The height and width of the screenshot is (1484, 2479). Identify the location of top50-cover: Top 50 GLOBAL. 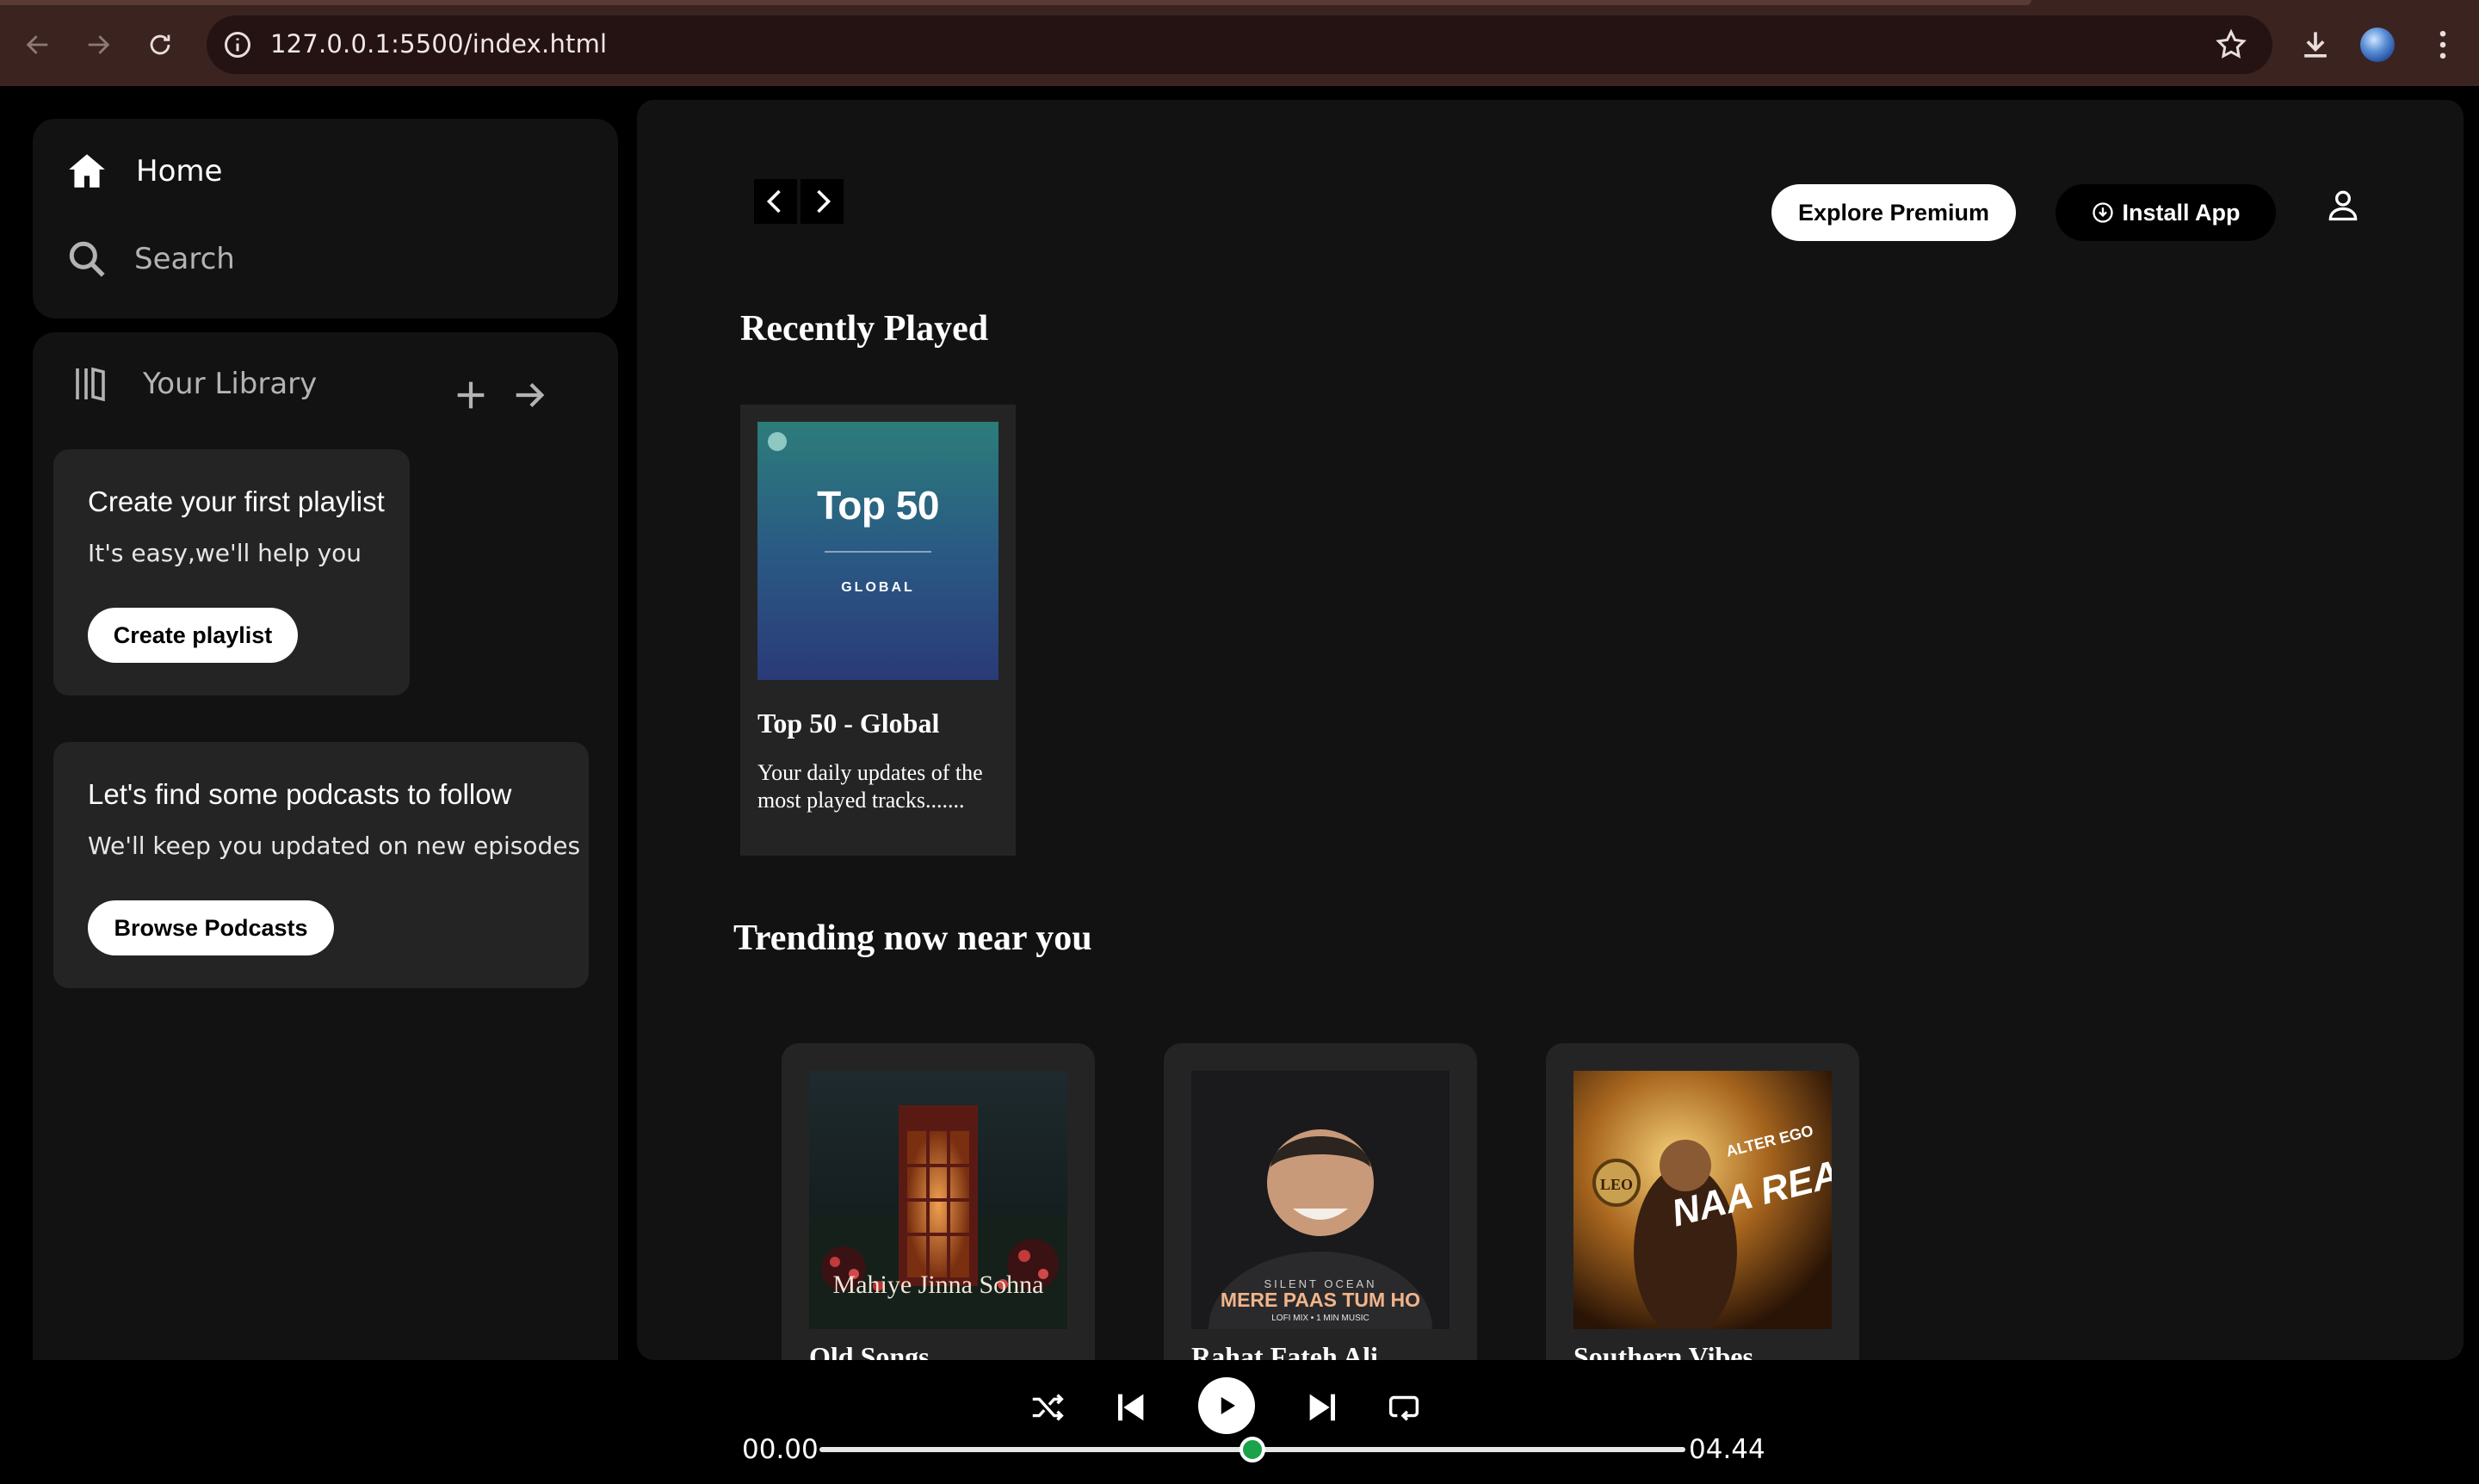
(877, 551).